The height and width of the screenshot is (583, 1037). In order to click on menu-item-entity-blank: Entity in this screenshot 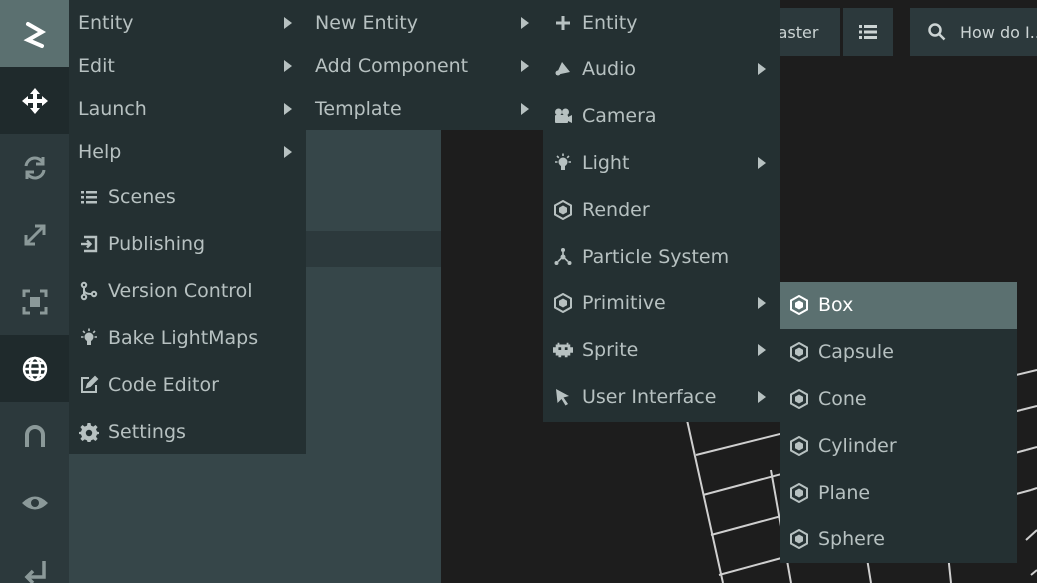, I will do `click(661, 23)`.